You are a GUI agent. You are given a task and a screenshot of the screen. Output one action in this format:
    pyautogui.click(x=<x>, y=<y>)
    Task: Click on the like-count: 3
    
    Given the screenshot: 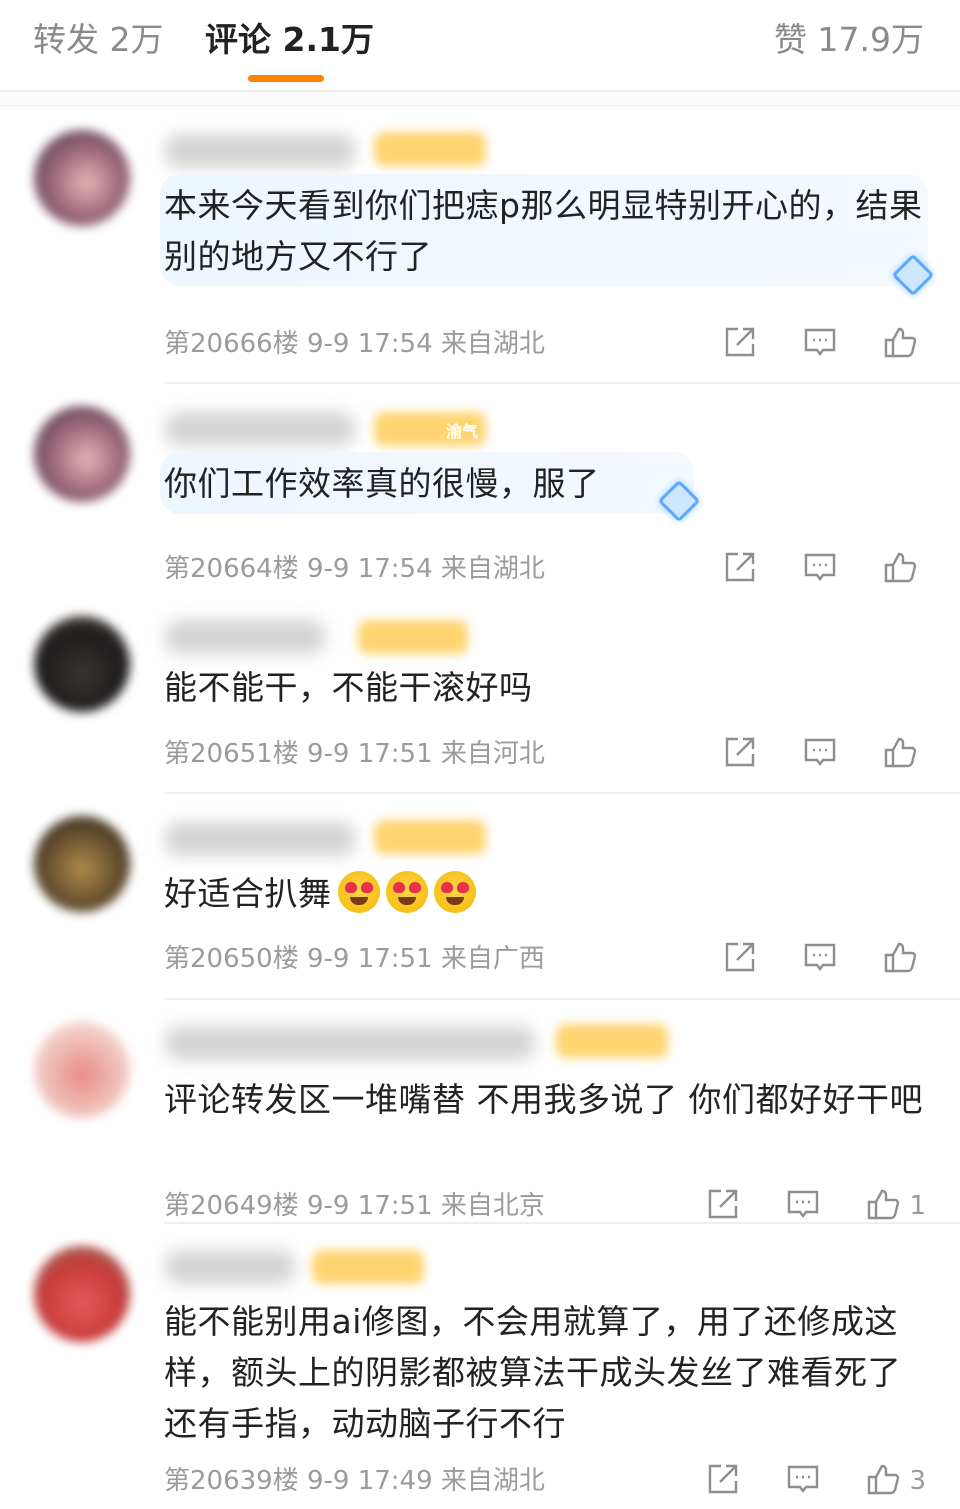 What is the action you would take?
    pyautogui.click(x=917, y=1481)
    